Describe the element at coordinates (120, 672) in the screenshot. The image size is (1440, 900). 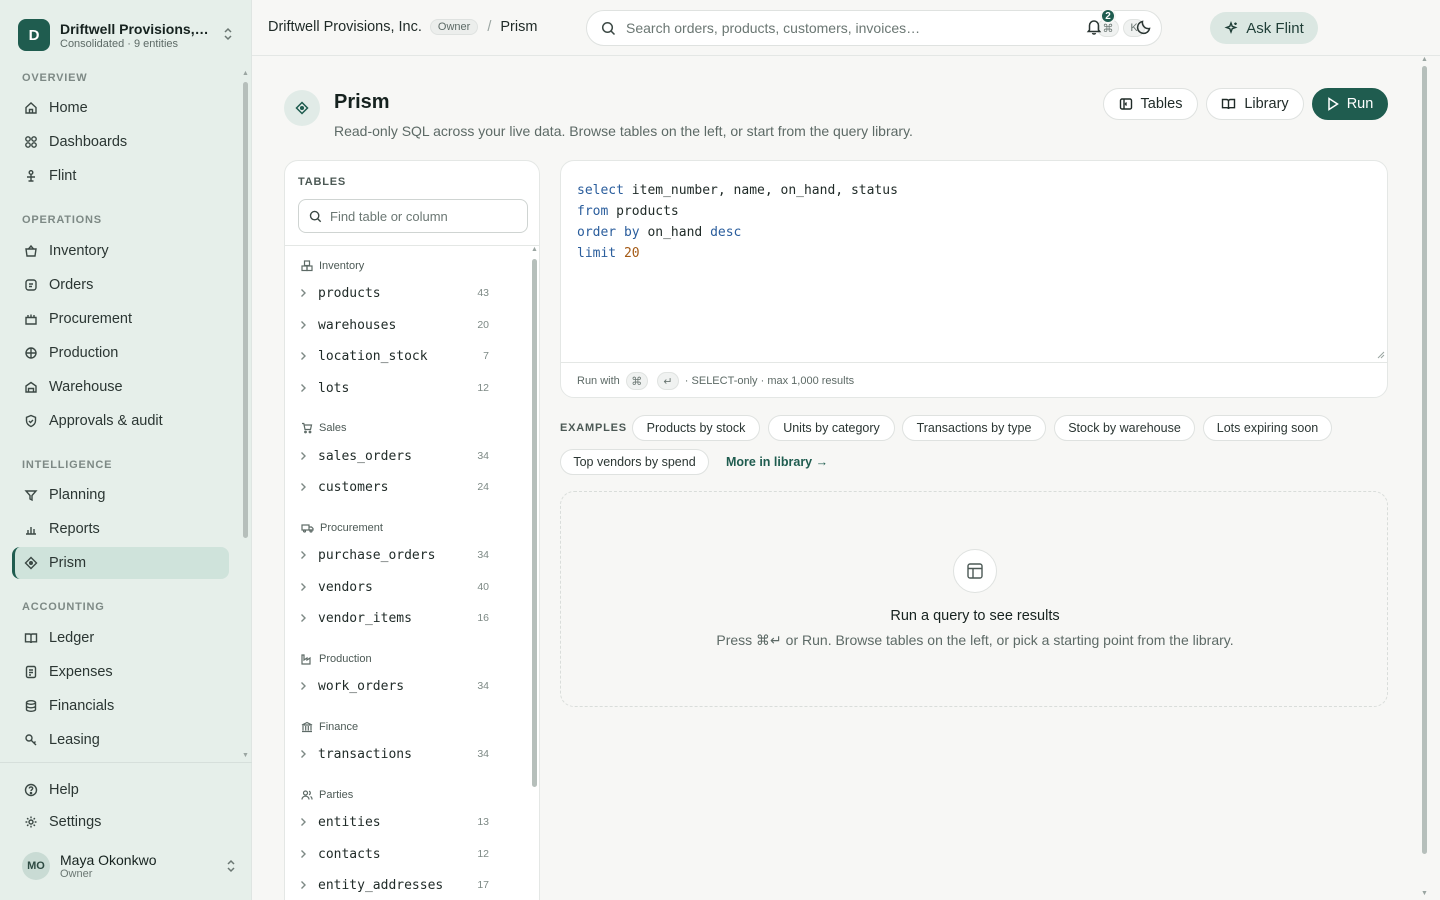
I see `sidebar-item-expenses: Expenses` at that location.